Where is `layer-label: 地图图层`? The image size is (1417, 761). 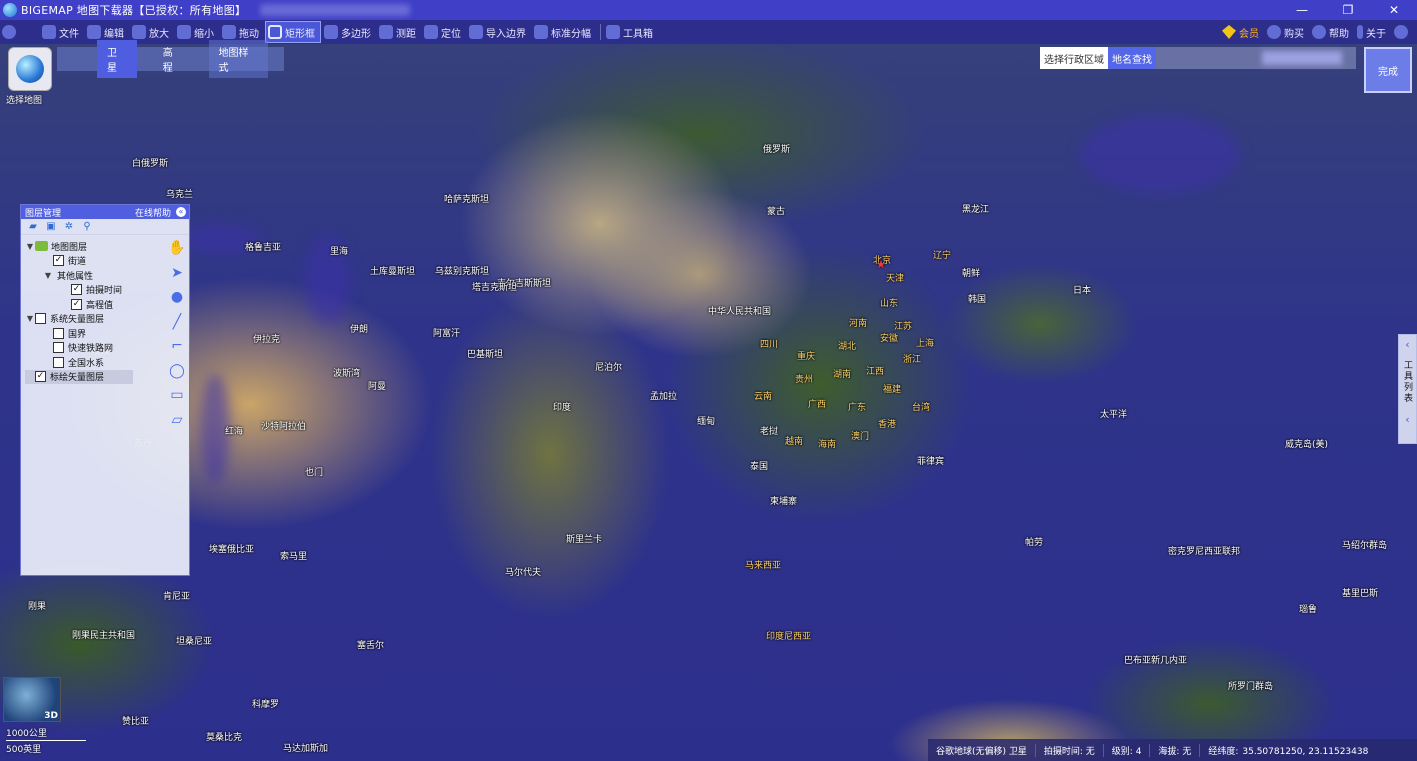 layer-label: 地图图层 is located at coordinates (69, 247).